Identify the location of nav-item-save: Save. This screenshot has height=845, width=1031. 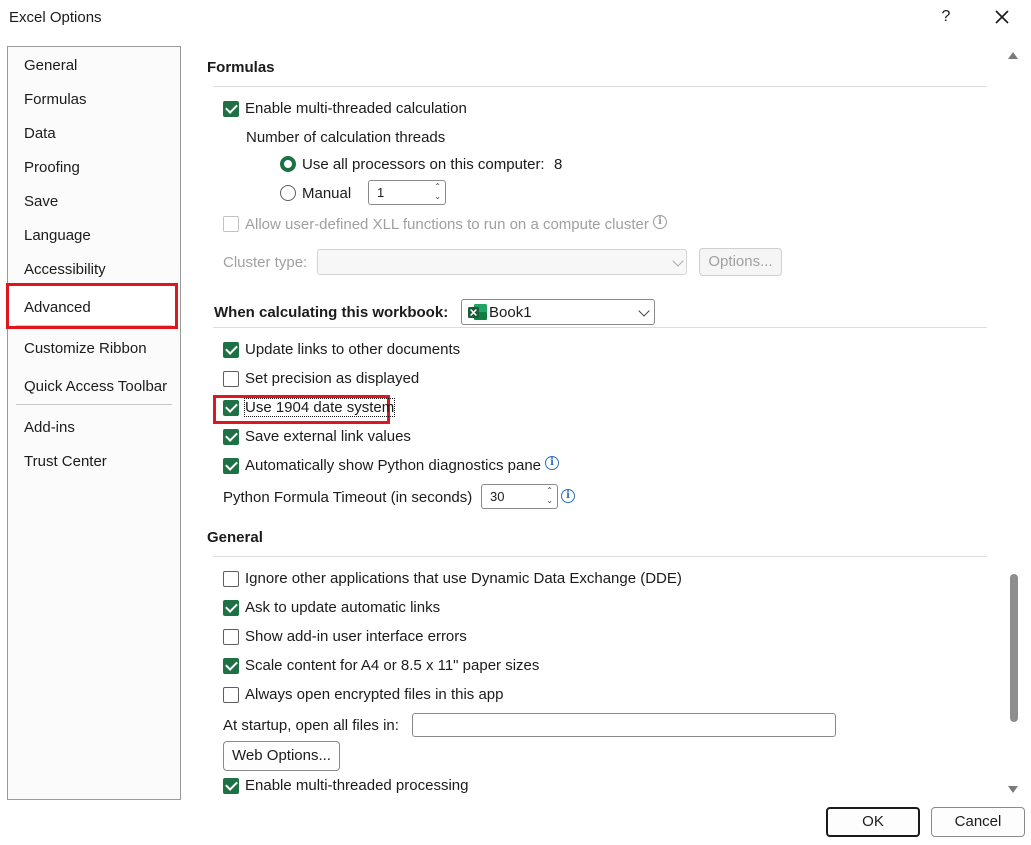
(41, 201).